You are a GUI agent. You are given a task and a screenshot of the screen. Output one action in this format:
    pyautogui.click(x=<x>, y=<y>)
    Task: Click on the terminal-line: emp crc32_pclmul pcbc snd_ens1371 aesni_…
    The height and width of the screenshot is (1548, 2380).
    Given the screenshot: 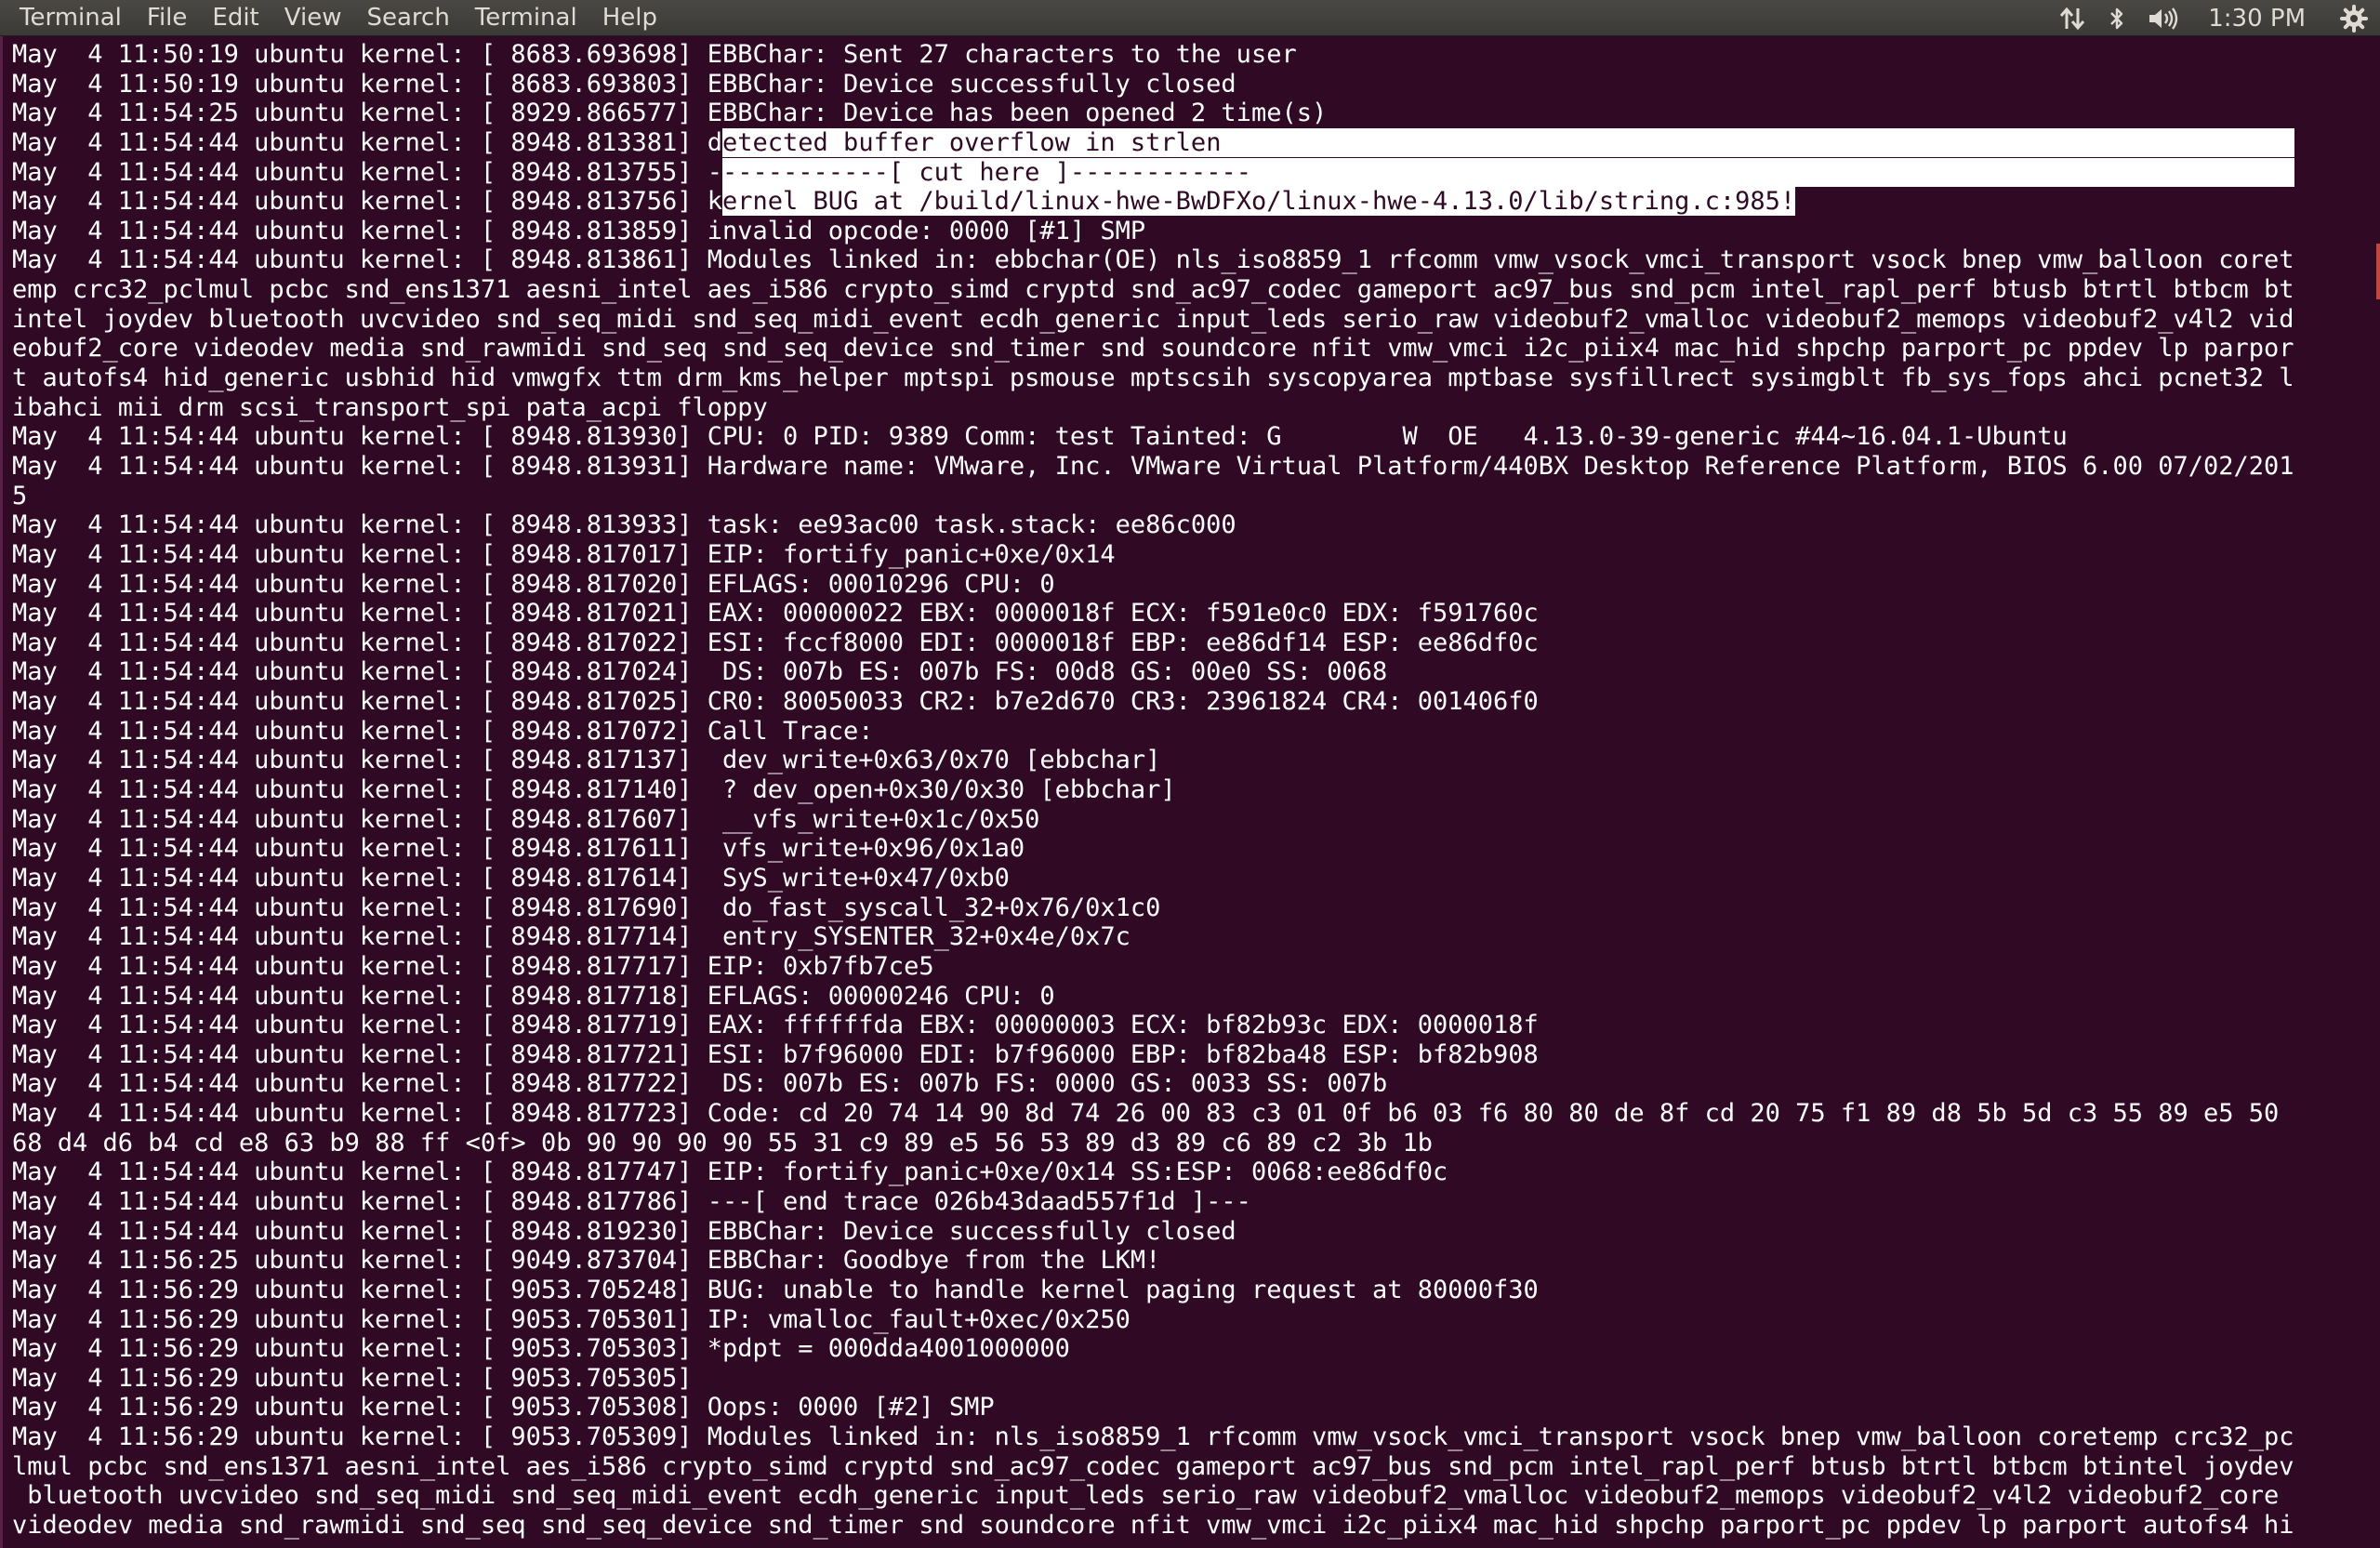 What is the action you would take?
    pyautogui.click(x=1183, y=290)
    